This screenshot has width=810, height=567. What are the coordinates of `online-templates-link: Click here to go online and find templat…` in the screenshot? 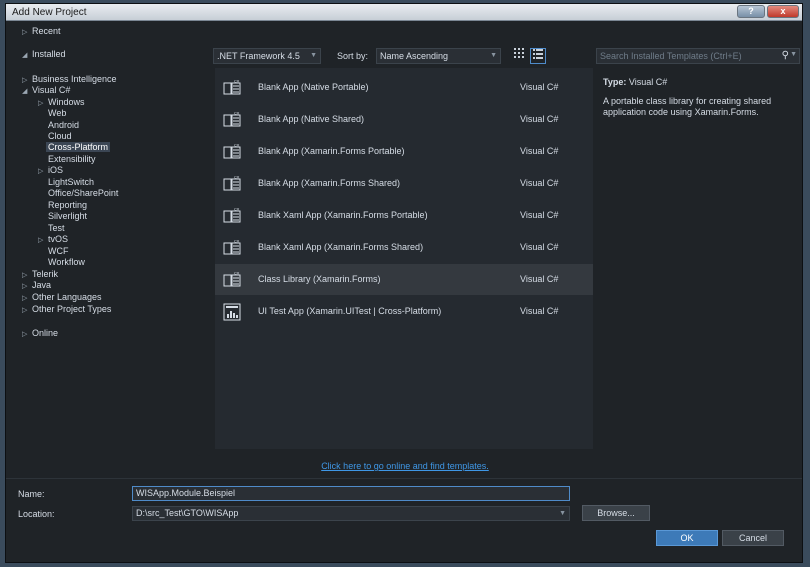 It's located at (405, 466).